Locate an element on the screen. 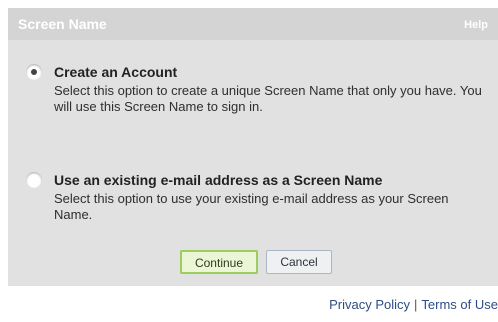 The width and height of the screenshot is (498, 322). cancel-button: Cancel is located at coordinates (299, 262).